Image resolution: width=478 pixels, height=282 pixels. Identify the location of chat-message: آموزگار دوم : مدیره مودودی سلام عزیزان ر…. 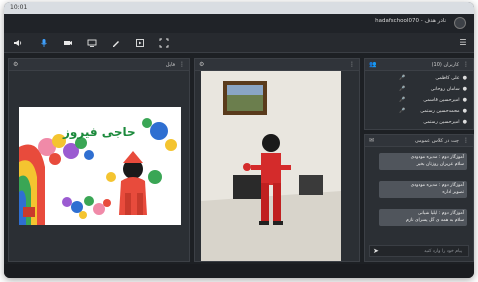
(423, 161).